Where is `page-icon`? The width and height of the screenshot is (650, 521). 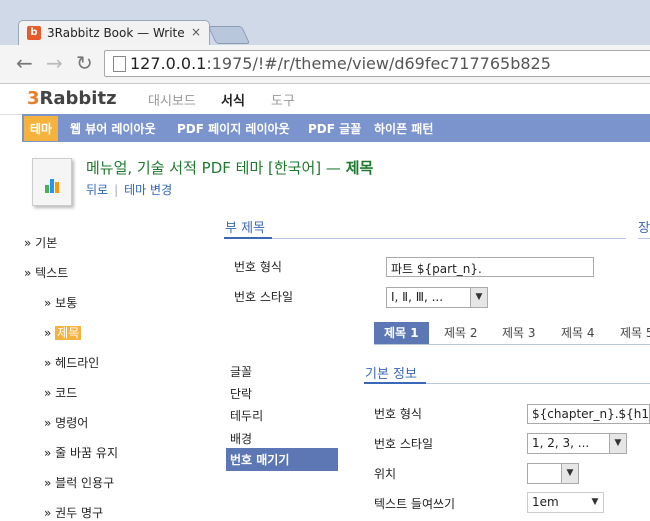 page-icon is located at coordinates (119, 64).